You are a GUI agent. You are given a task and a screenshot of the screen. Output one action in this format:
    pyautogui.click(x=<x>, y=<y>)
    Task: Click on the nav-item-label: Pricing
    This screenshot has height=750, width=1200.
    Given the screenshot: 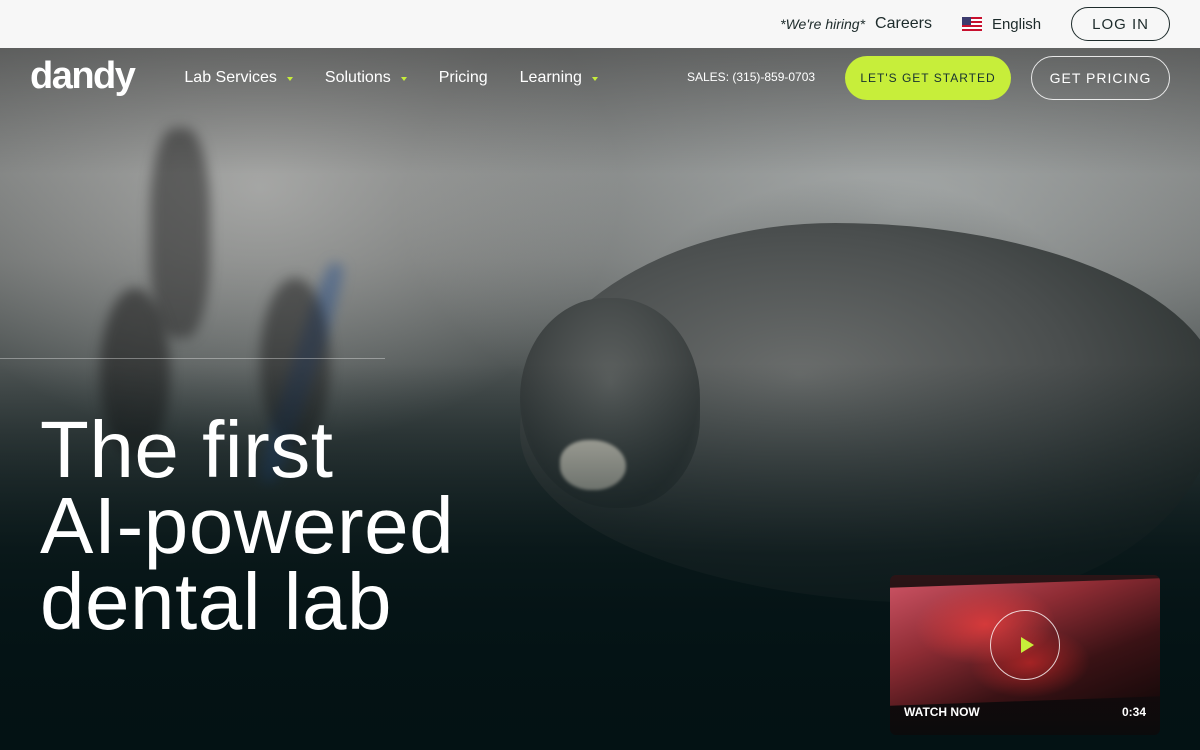 What is the action you would take?
    pyautogui.click(x=463, y=77)
    